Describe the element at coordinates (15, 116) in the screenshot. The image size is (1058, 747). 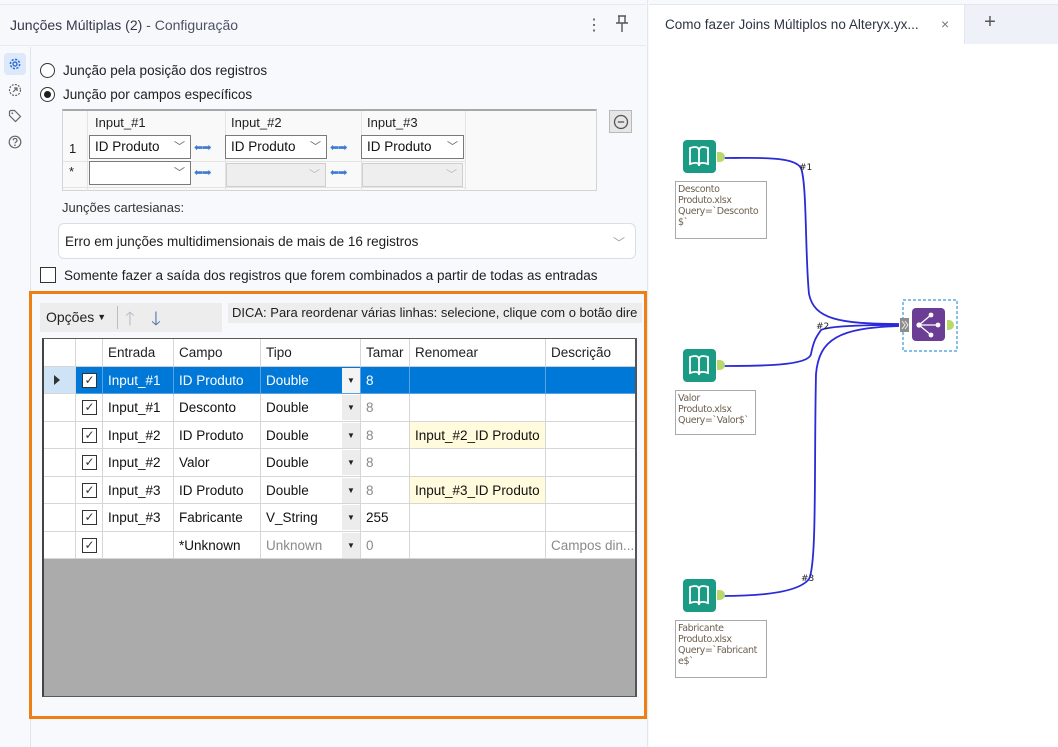
I see `rail-tags` at that location.